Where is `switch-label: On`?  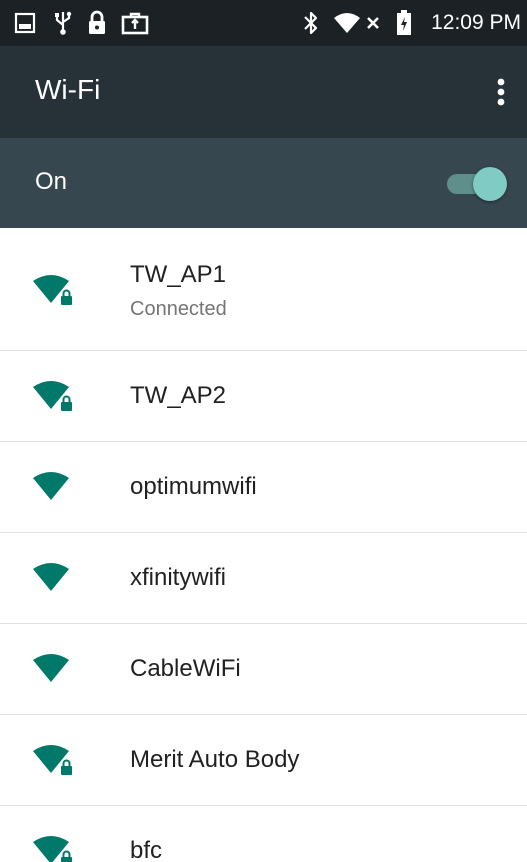
switch-label: On is located at coordinates (51, 181).